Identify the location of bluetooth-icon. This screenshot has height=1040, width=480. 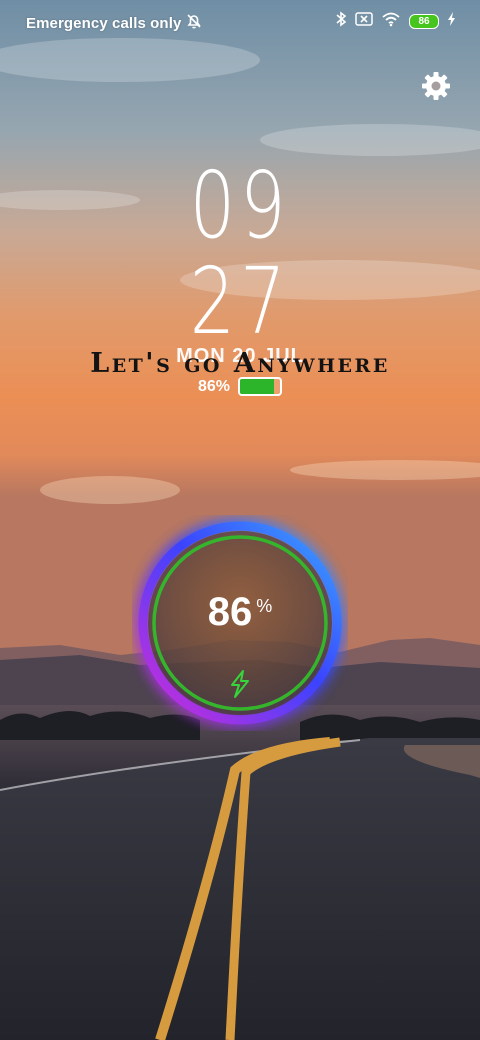
(341, 21).